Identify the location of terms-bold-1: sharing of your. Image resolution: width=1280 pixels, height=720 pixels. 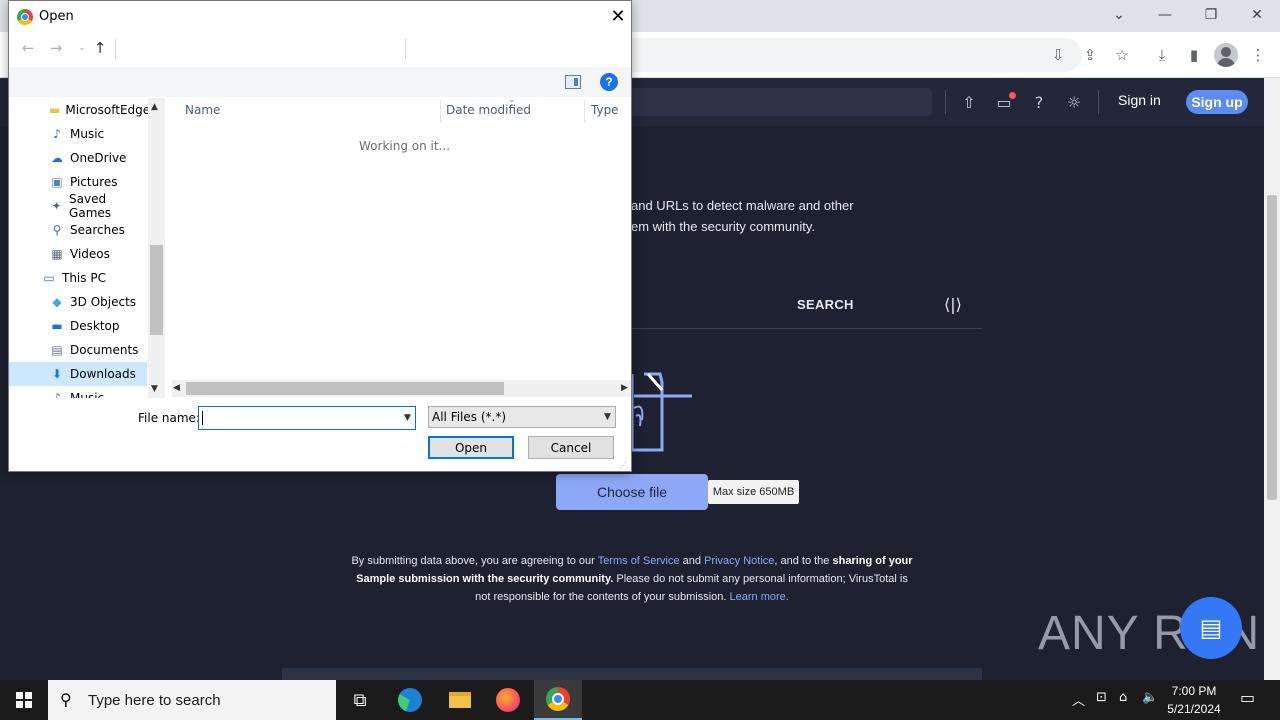
(872, 561).